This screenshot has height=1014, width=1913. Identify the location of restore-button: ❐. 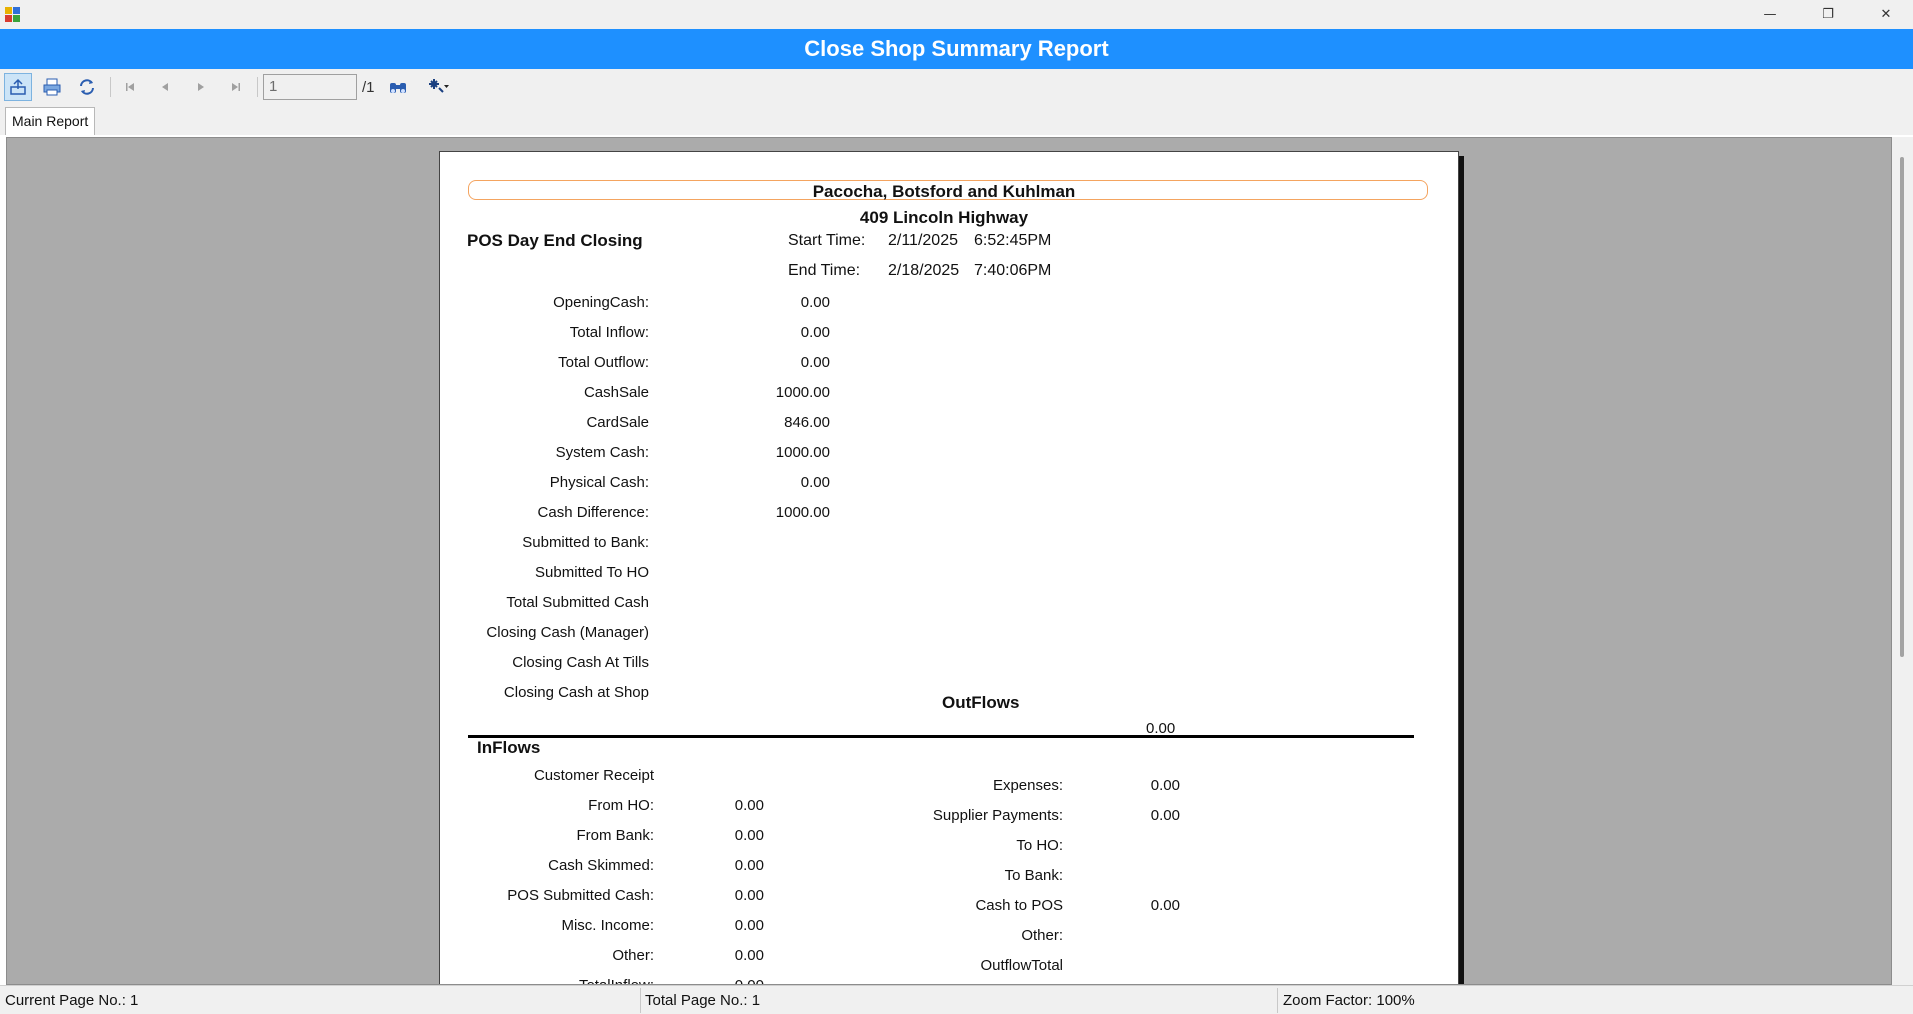
(1828, 14).